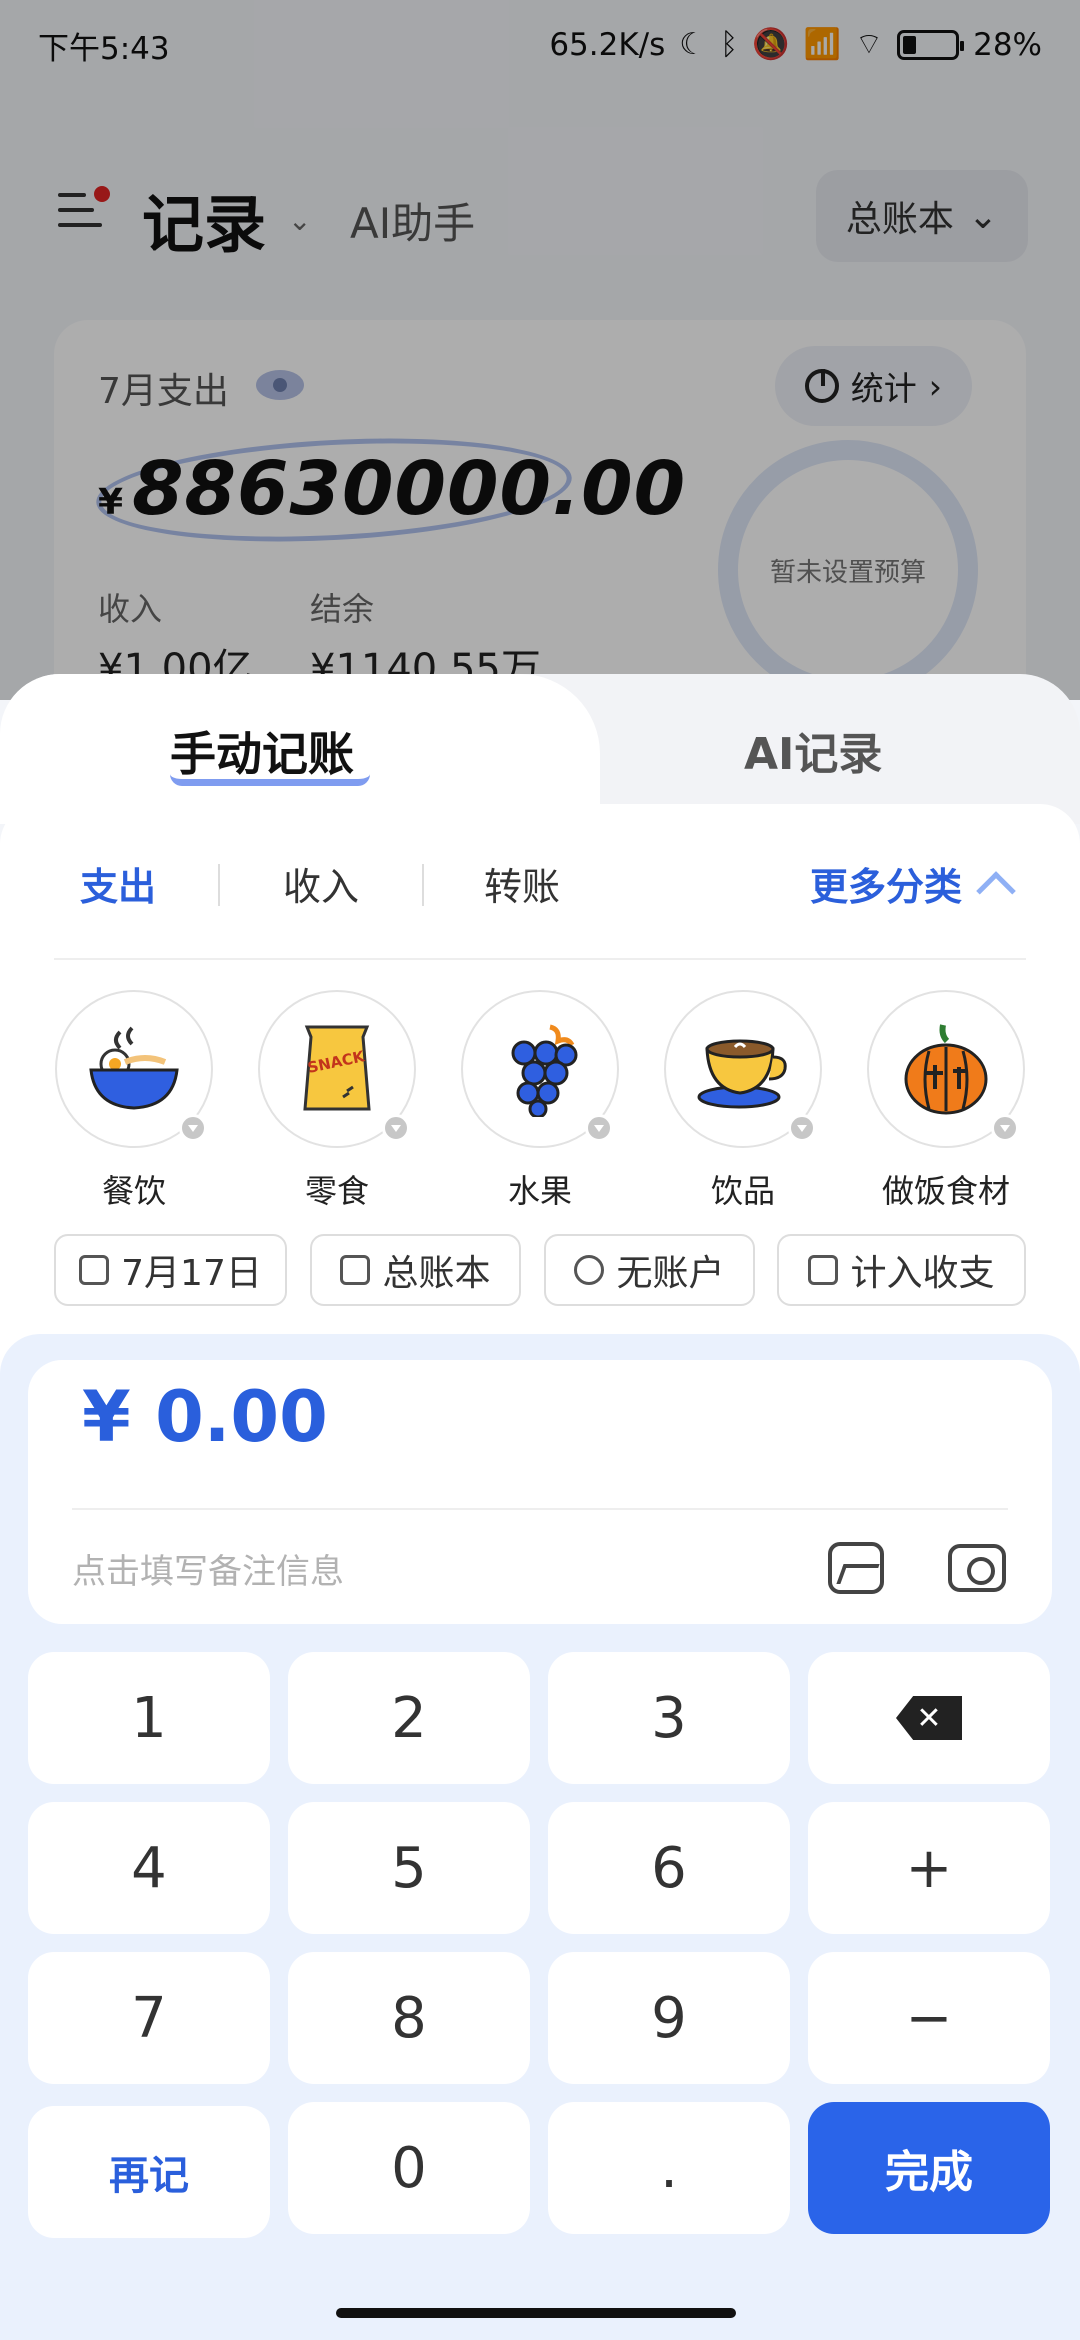  Describe the element at coordinates (885, 887) in the screenshot. I see `more-categories-label: 更多分类` at that location.